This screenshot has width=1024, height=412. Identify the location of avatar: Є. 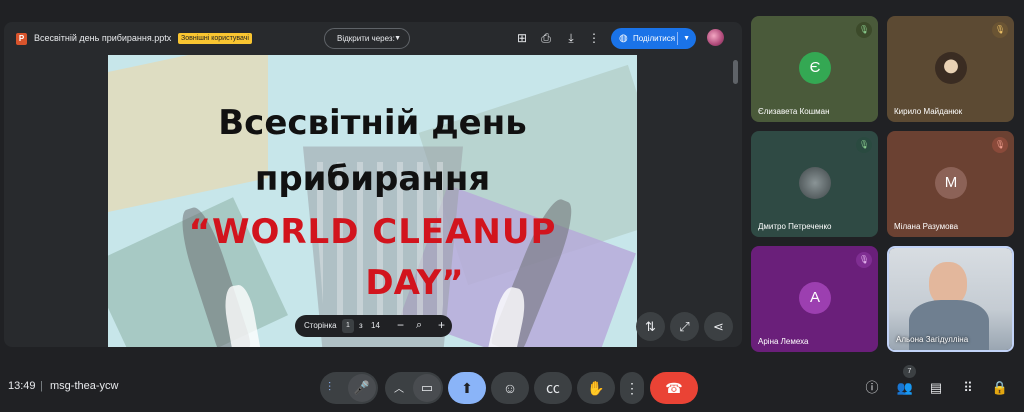
(815, 68).